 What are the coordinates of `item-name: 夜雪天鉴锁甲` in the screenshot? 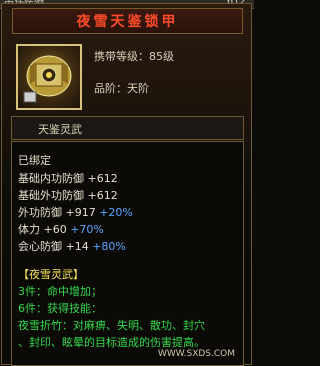 It's located at (127, 22).